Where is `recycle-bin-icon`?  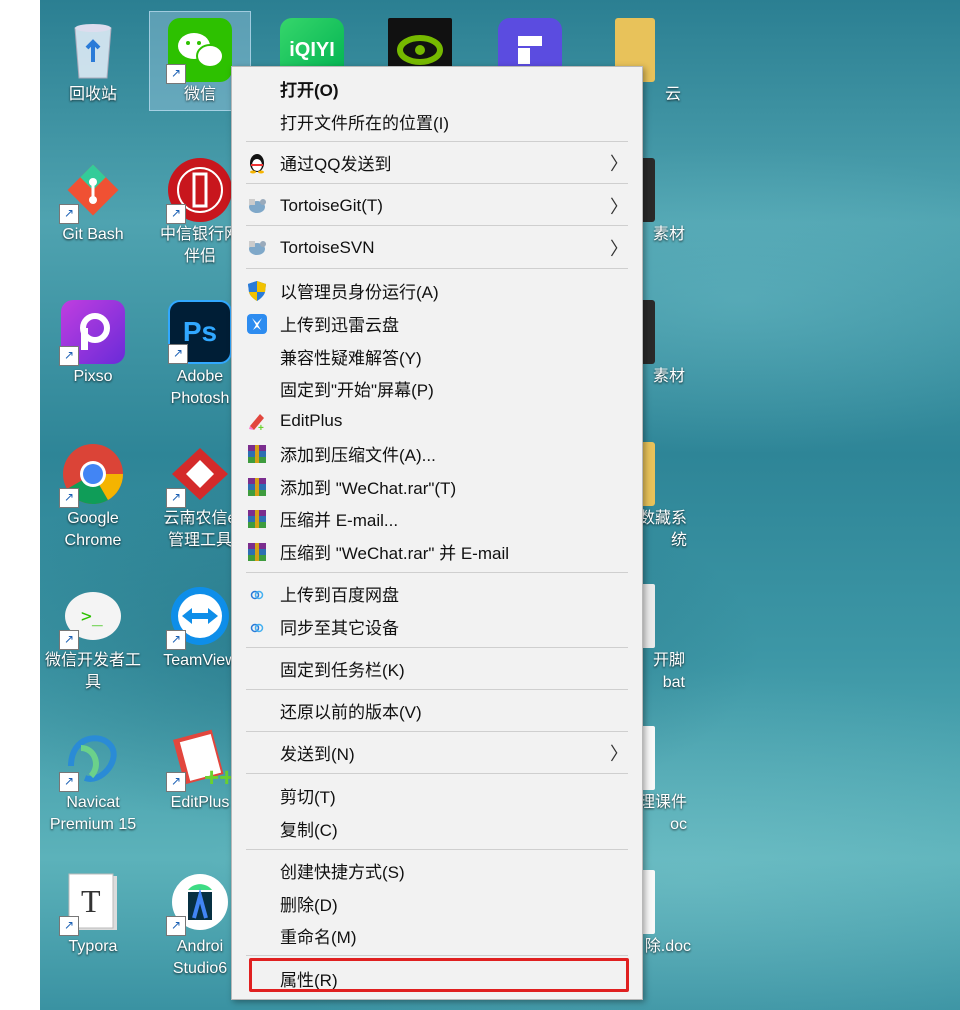
recycle-bin-icon is located at coordinates (93, 50).